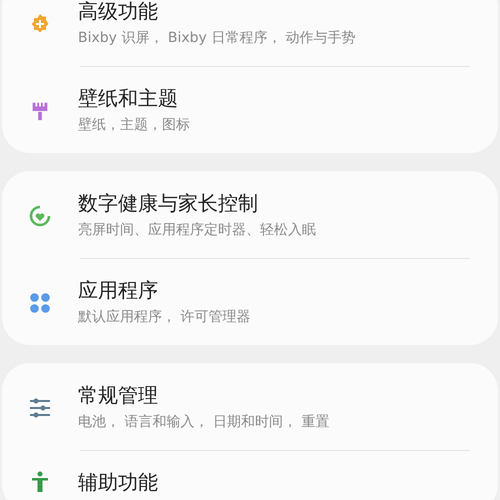 The height and width of the screenshot is (500, 500). Describe the element at coordinates (168, 203) in the screenshot. I see `item-title: 数字健康与家长控制` at that location.